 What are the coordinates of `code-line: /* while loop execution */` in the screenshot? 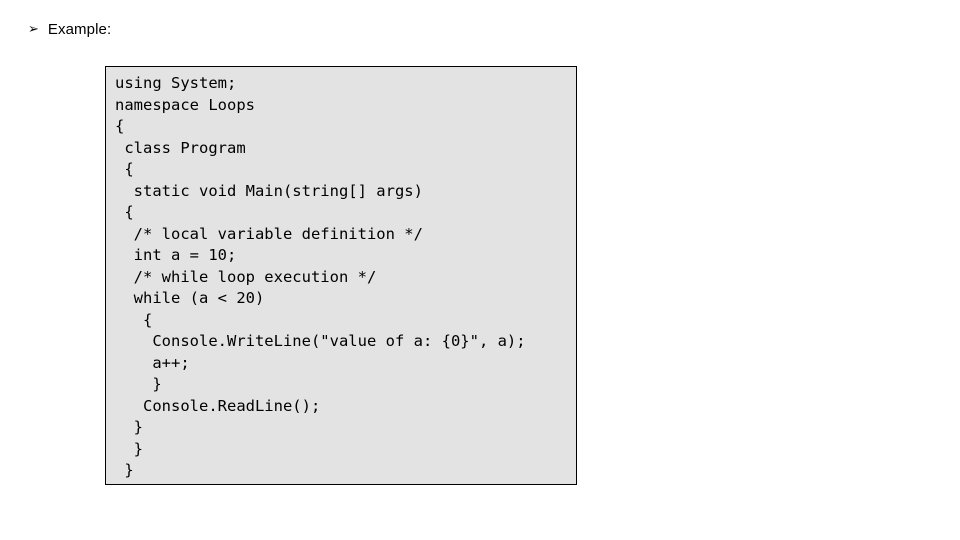 It's located at (246, 276).